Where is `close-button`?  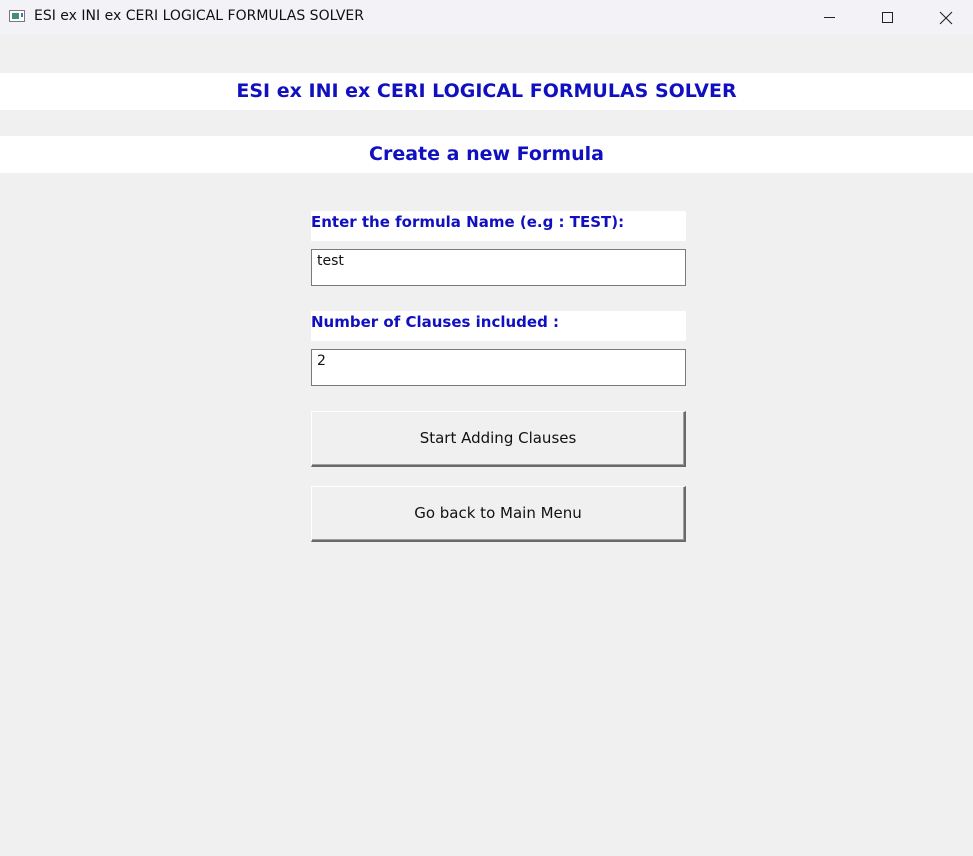 close-button is located at coordinates (945, 17).